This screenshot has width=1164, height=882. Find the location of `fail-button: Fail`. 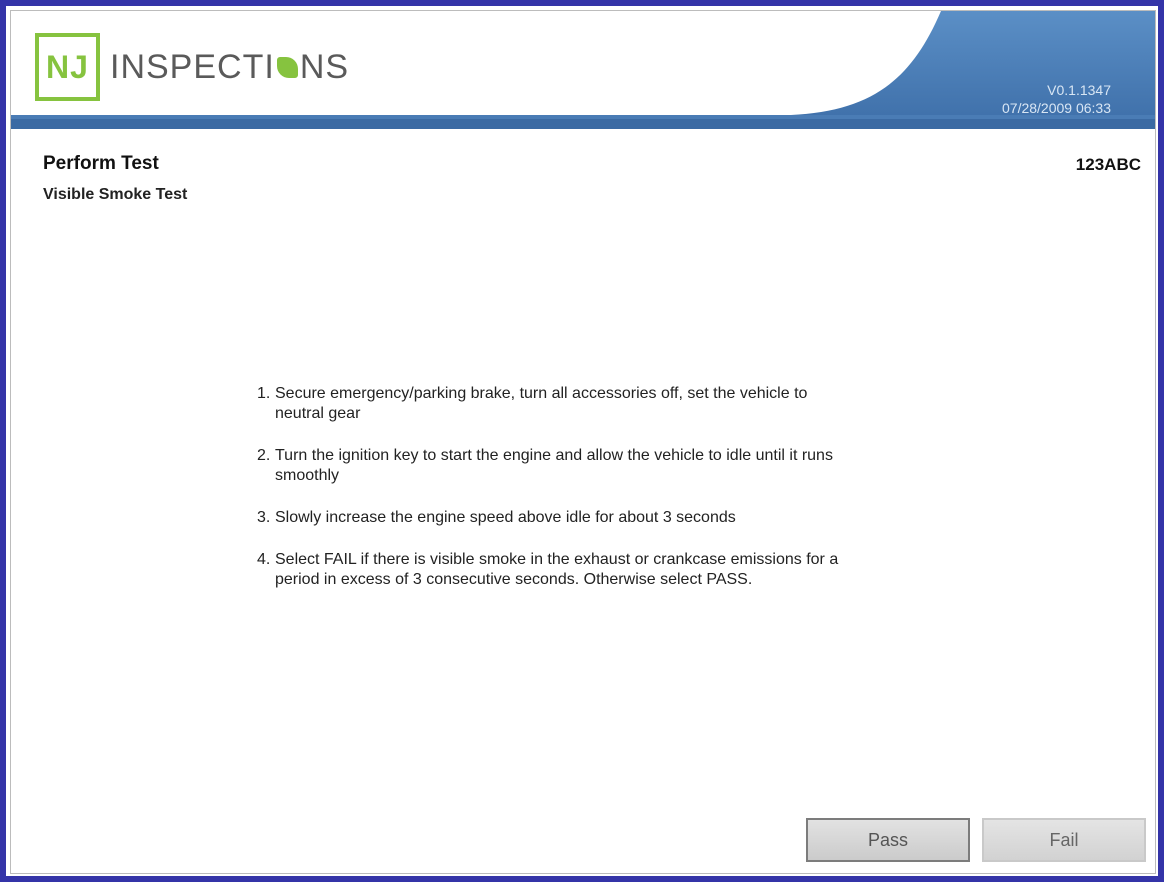

fail-button: Fail is located at coordinates (1064, 840).